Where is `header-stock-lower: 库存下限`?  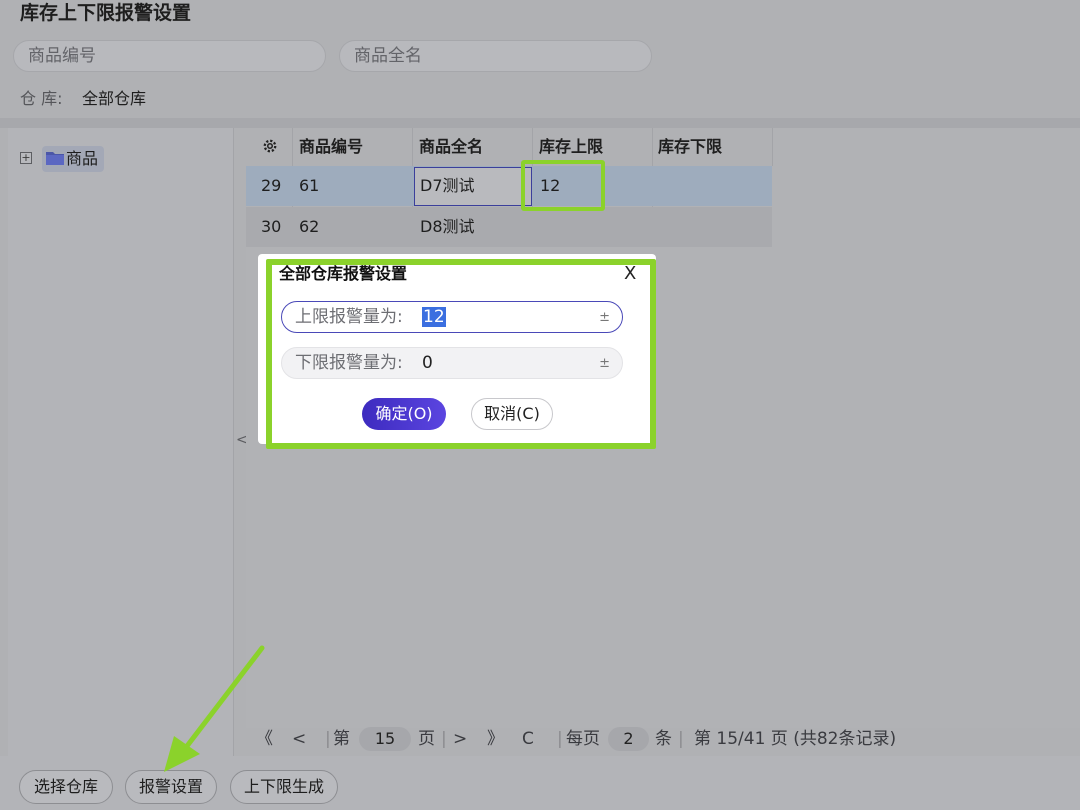 header-stock-lower: 库存下限 is located at coordinates (690, 147).